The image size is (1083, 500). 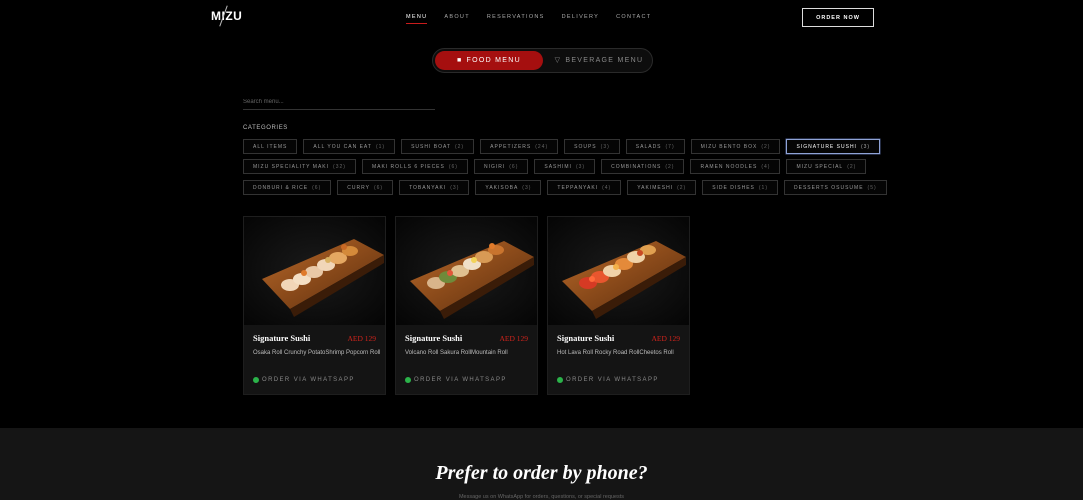 What do you see at coordinates (643, 166) in the screenshot?
I see `category-chip: COMBINATIONS (2)` at bounding box center [643, 166].